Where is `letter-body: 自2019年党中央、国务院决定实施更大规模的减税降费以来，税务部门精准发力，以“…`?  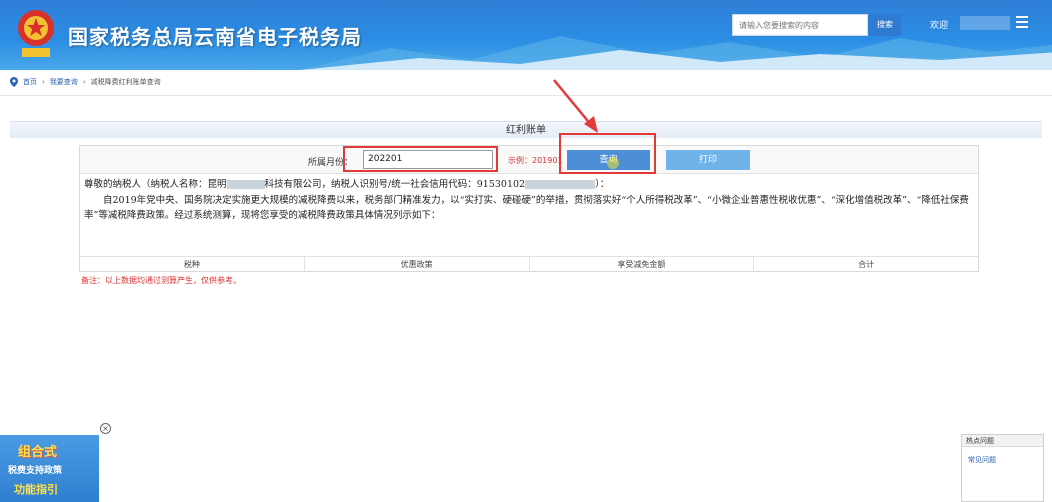 letter-body: 自2019年党中央、国务院决定实施更大规模的减税降费以来，税务部门精准发力，以“… is located at coordinates (526, 208).